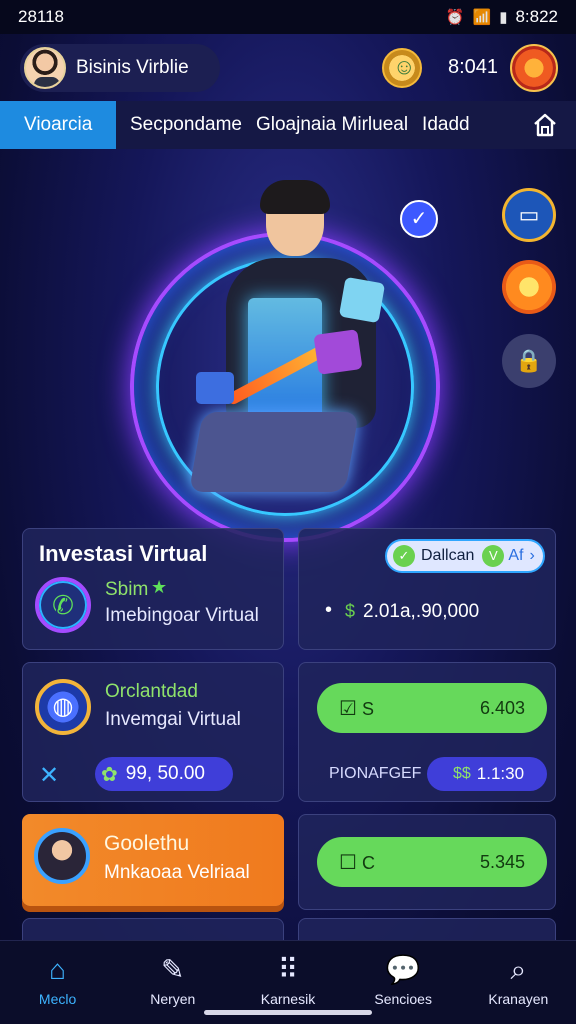 The width and height of the screenshot is (576, 1024). What do you see at coordinates (295, 197) in the screenshot?
I see `person-hair` at bounding box center [295, 197].